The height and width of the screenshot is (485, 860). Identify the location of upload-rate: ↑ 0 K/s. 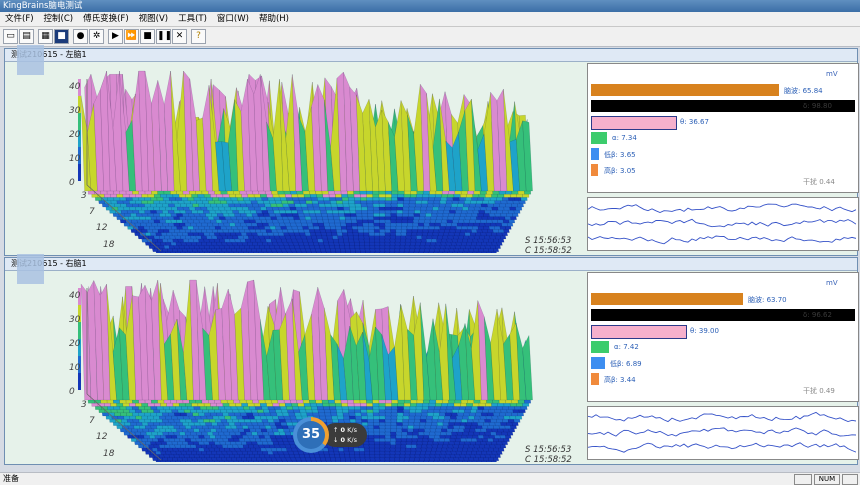
(345, 430).